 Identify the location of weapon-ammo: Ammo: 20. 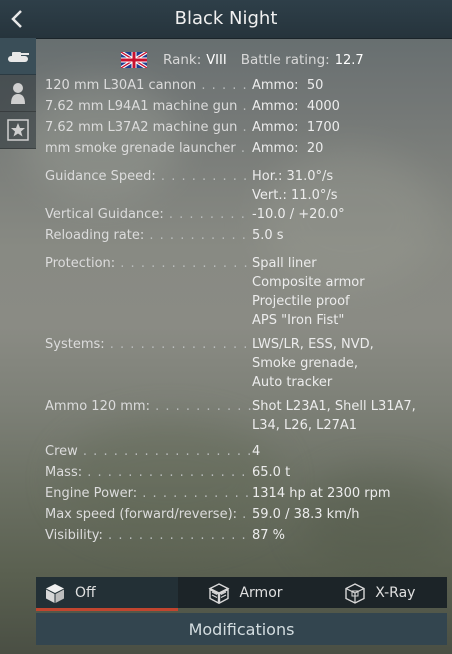
(288, 148).